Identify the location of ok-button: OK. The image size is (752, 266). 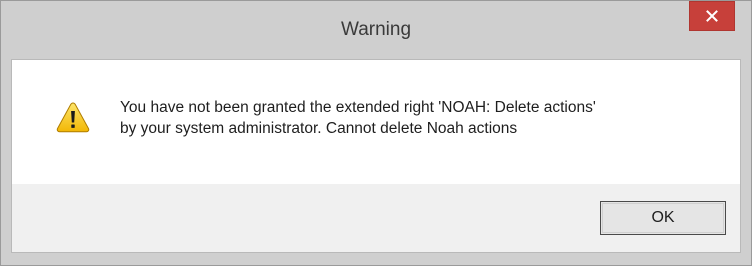
(663, 218).